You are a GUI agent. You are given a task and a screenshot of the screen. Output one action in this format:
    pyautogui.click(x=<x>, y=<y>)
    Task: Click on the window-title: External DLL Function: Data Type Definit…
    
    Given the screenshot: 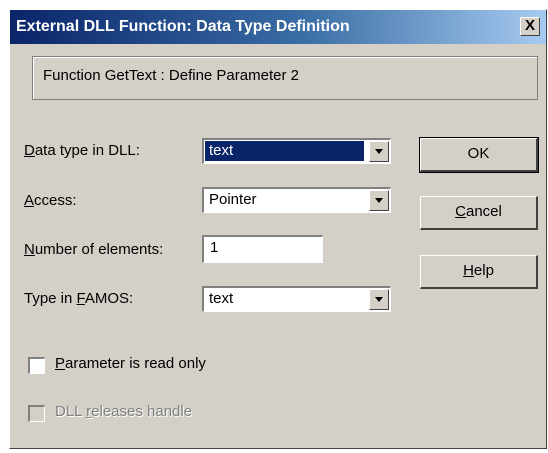 What is the action you would take?
    pyautogui.click(x=183, y=26)
    